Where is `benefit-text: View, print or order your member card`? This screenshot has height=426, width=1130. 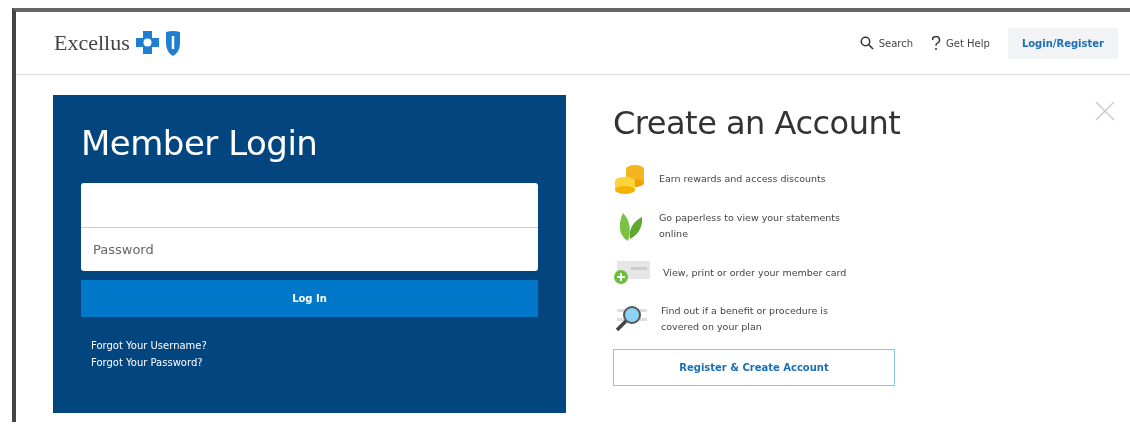
benefit-text: View, print or order your member card is located at coordinates (755, 273).